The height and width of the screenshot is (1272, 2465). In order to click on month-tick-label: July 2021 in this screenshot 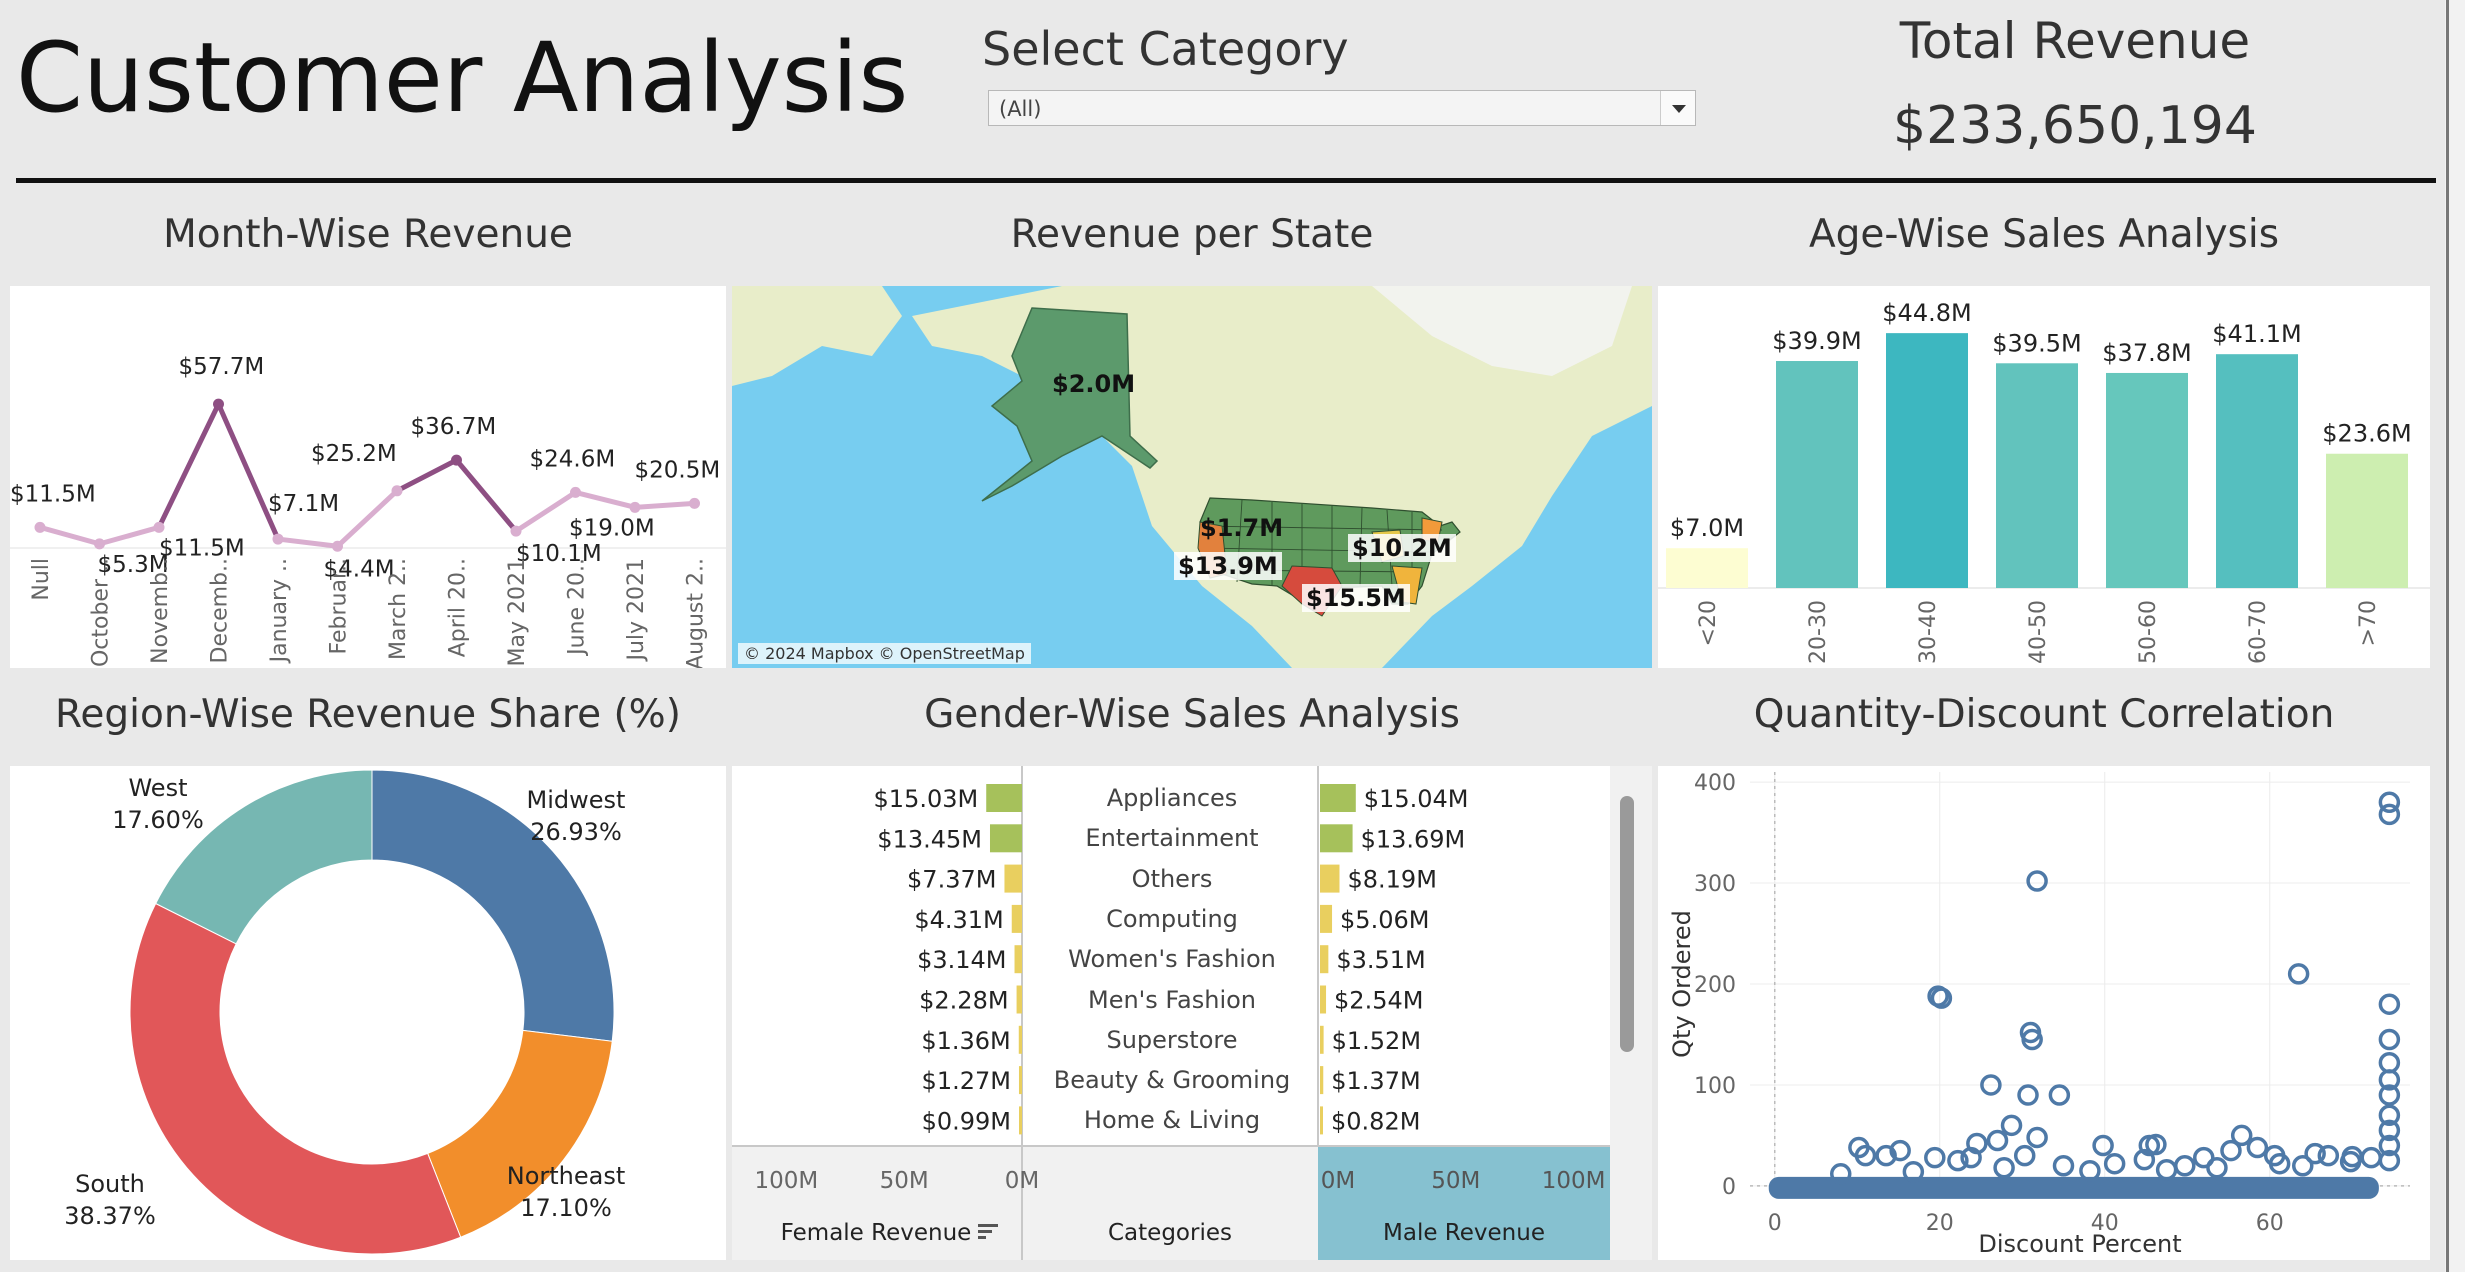, I will do `click(636, 610)`.